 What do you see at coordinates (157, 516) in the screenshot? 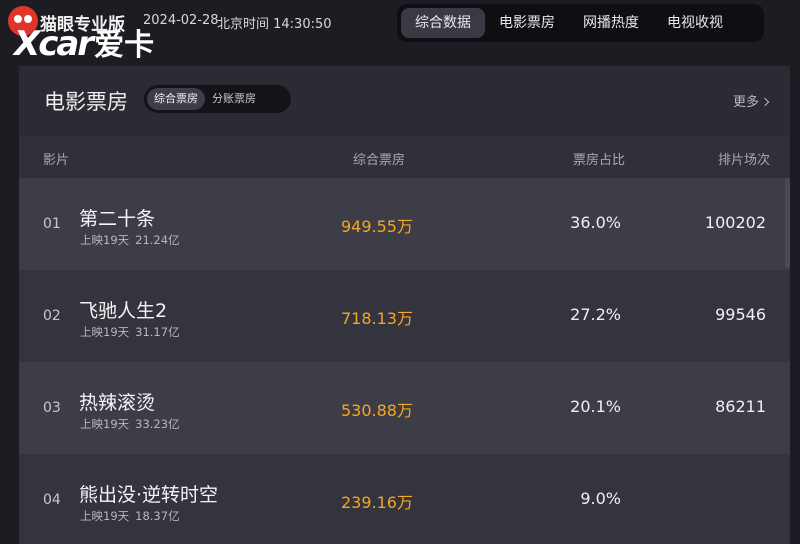
I see `cumulative-box-office: 18.37亿` at bounding box center [157, 516].